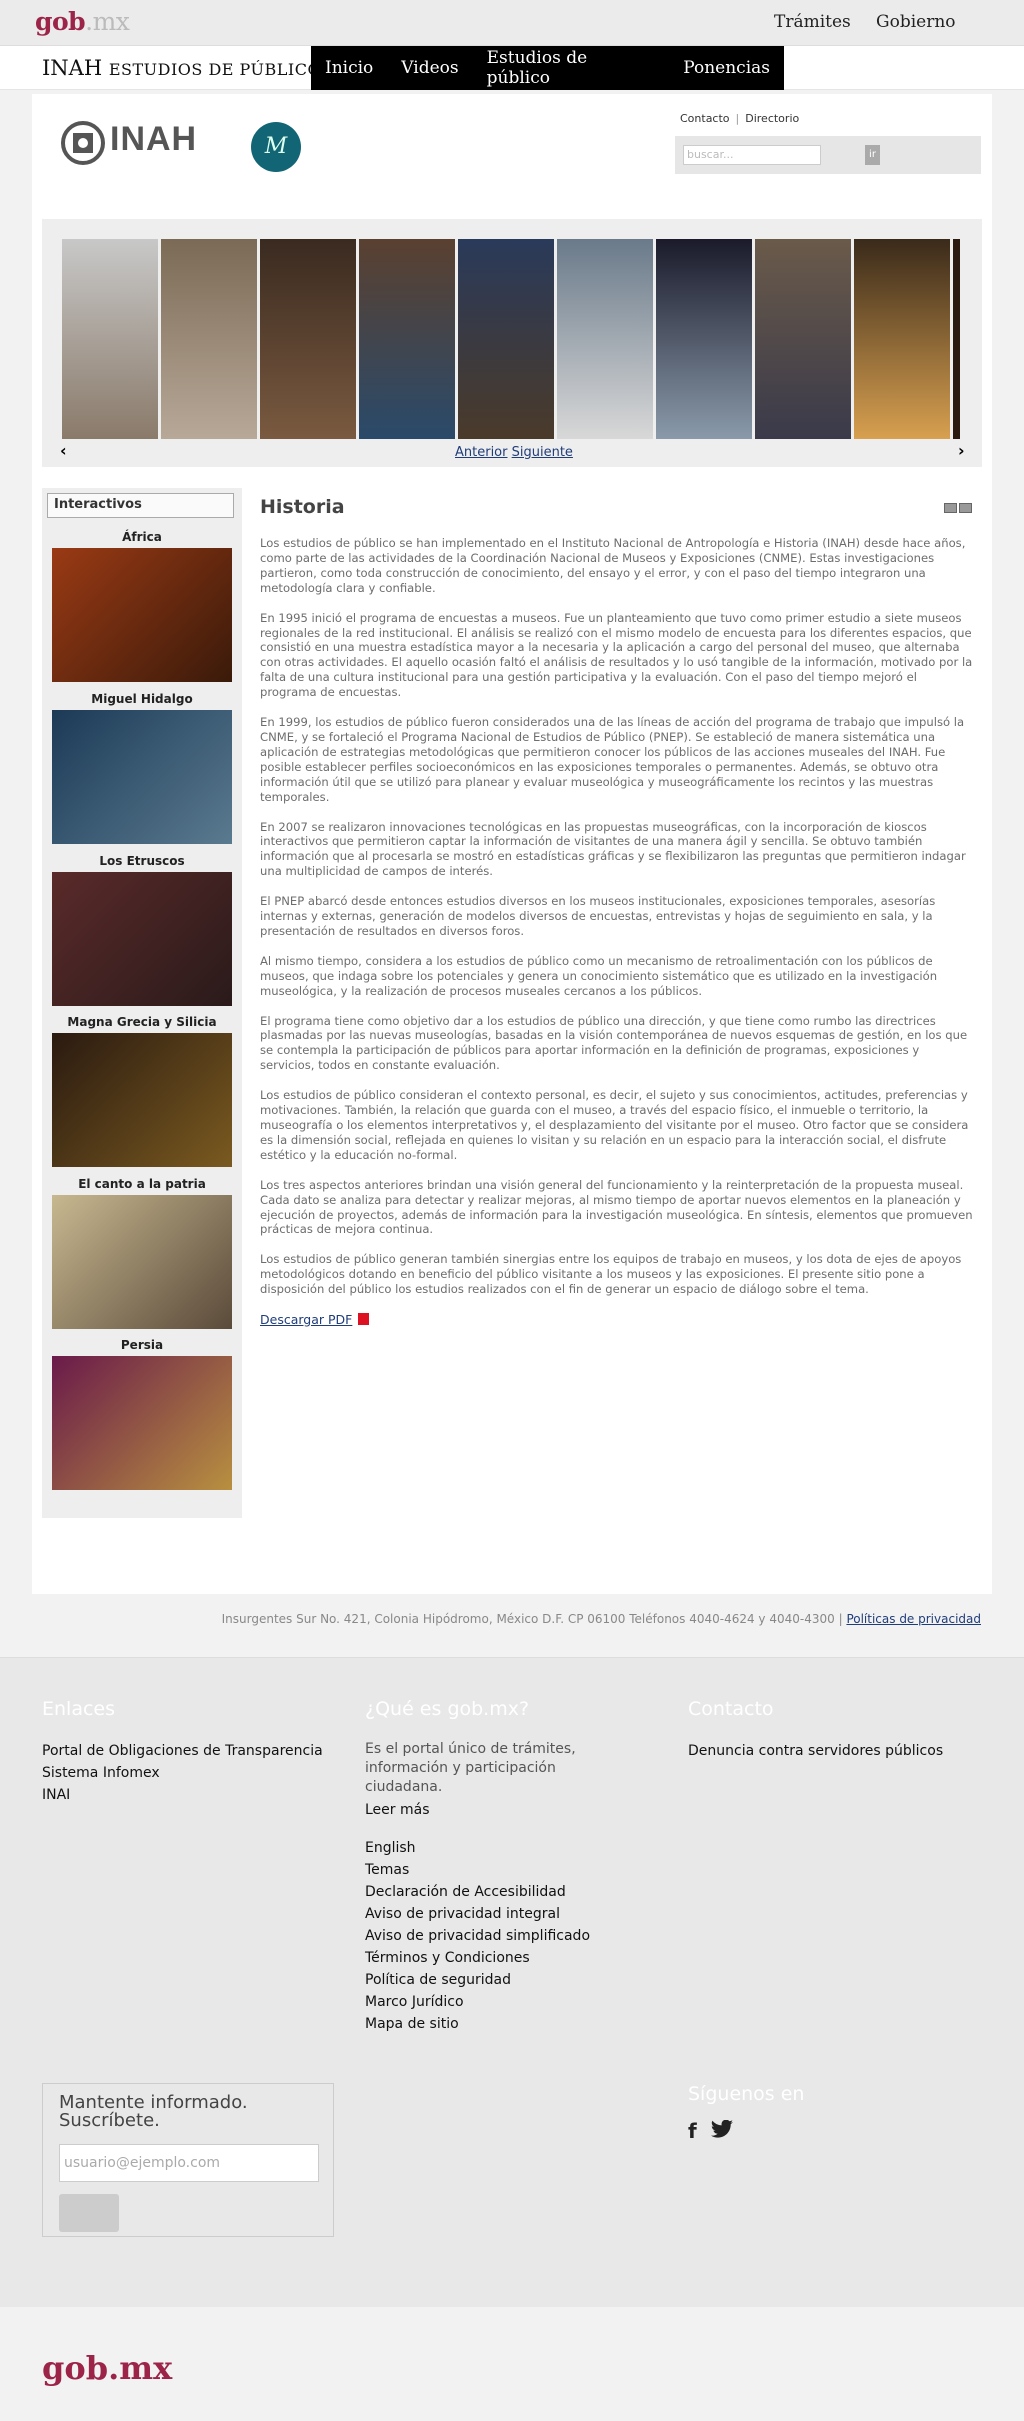 This screenshot has width=1024, height=2421. I want to click on sidebar-item-title: Magna Grecia y Silicia, so click(142, 1022).